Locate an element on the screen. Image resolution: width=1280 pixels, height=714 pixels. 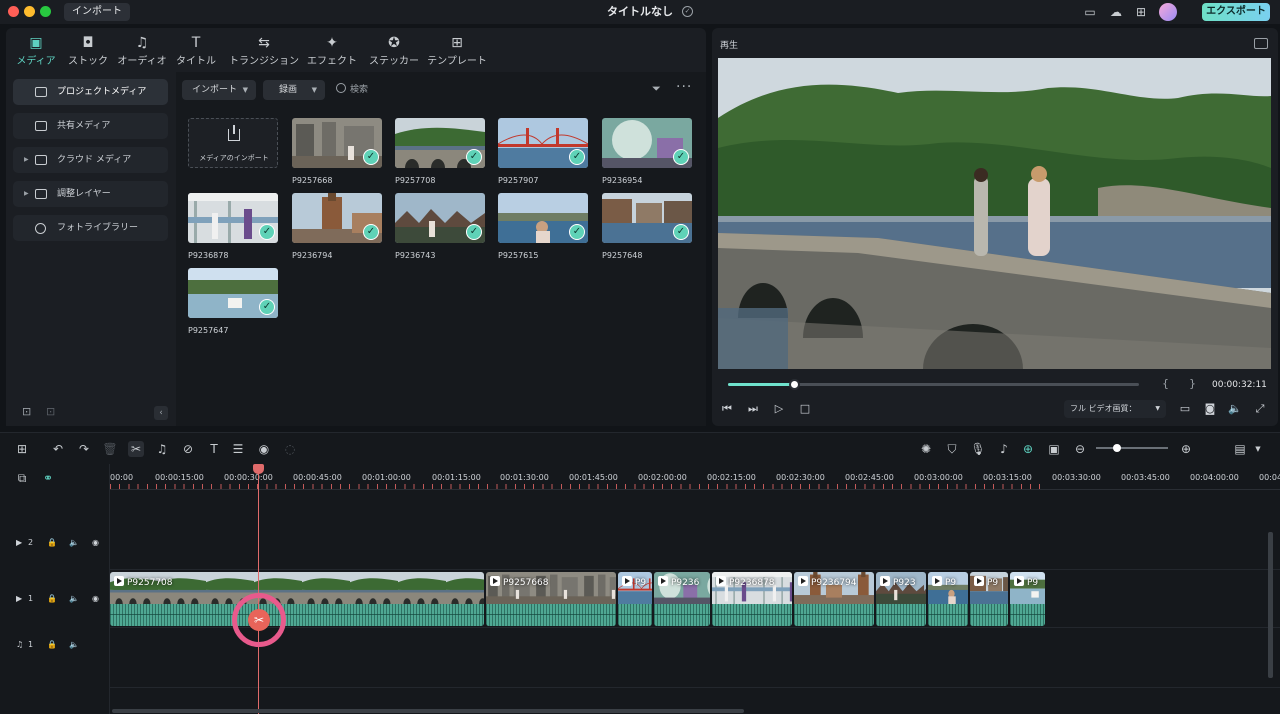
import-button: インポート is located at coordinates (97, 12).